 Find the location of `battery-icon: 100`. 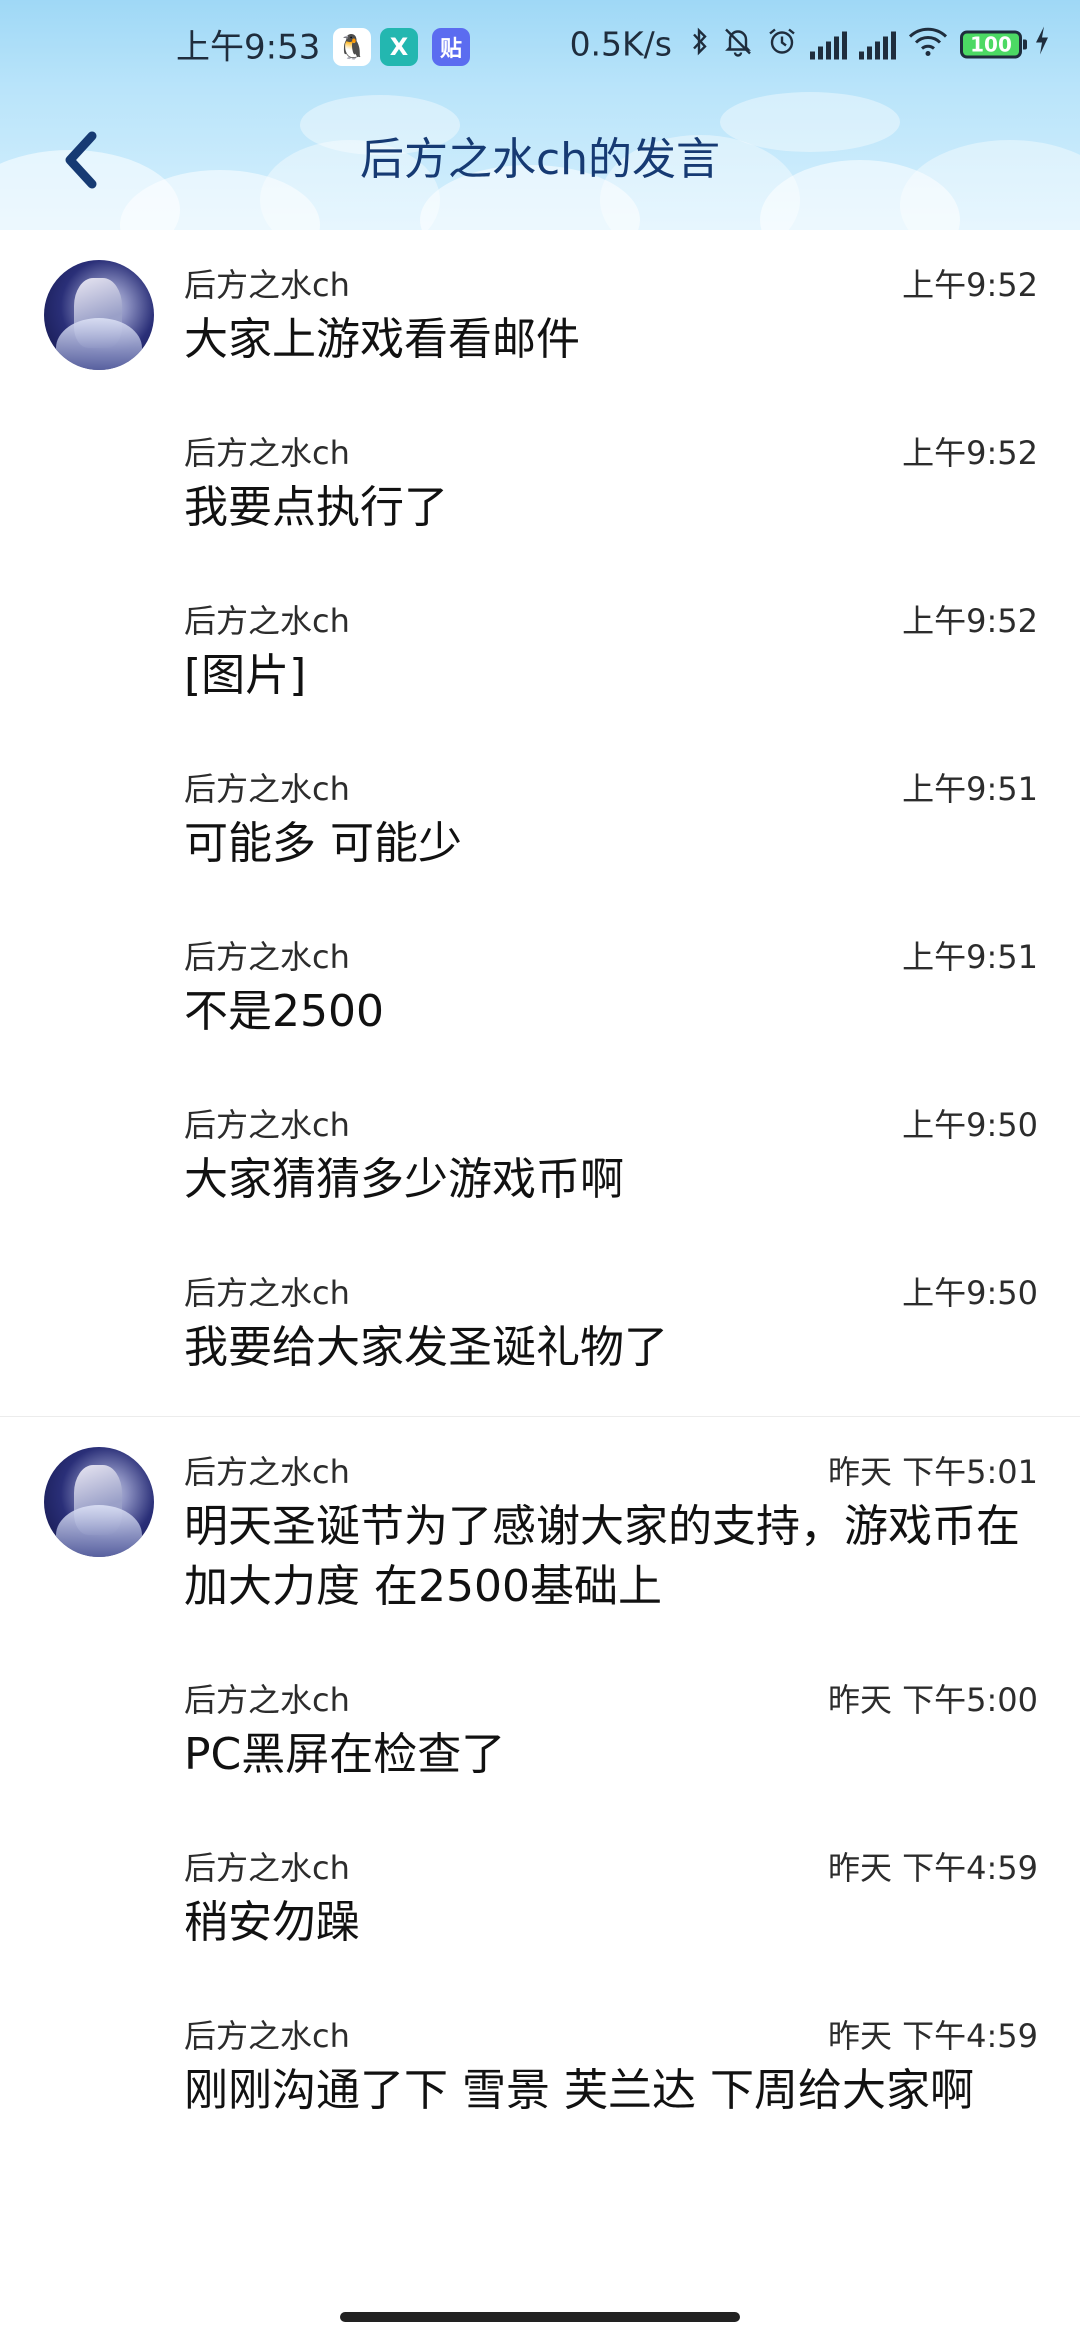

battery-icon: 100 is located at coordinates (993, 44).